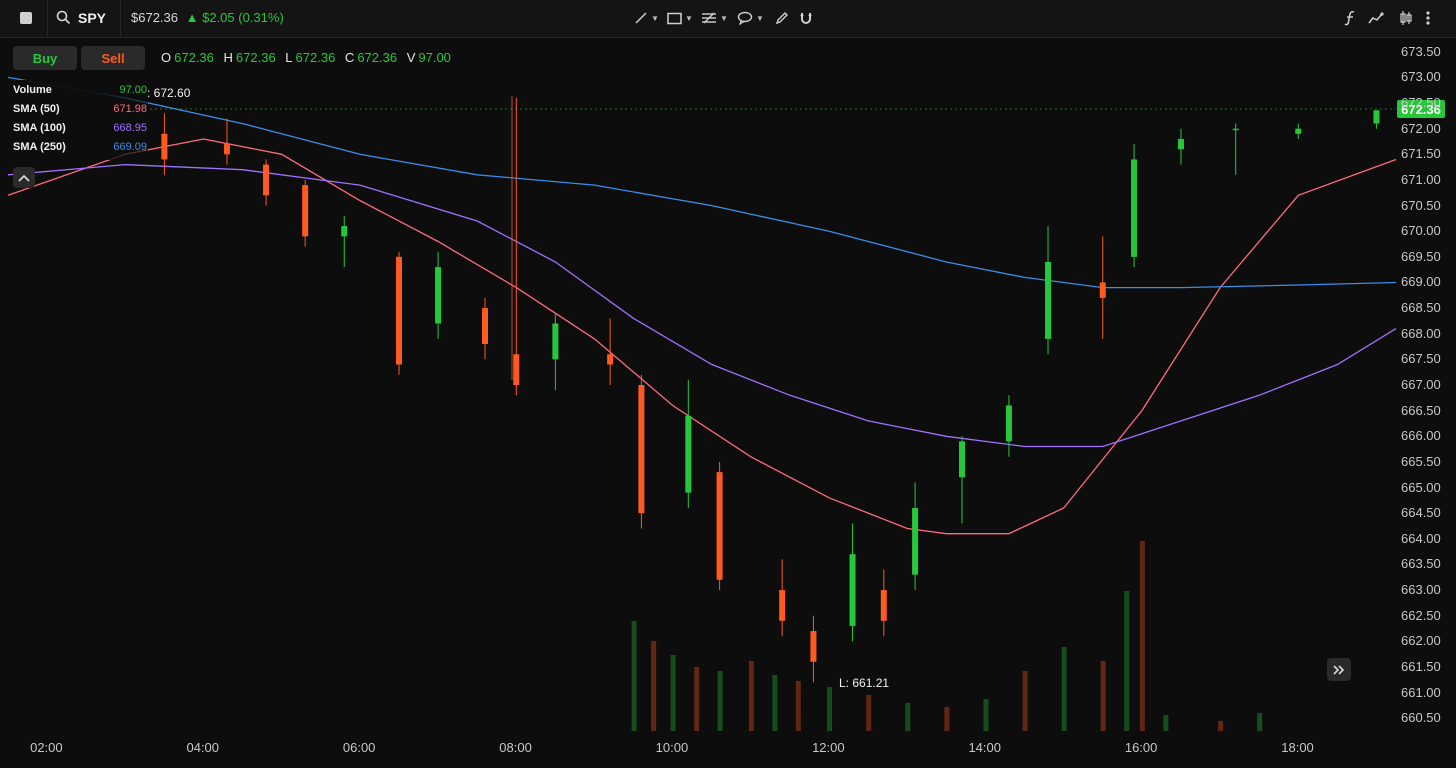 Image resolution: width=1456 pixels, height=768 pixels. What do you see at coordinates (1421, 666) in the screenshot?
I see `price-axis-label: 661.50` at bounding box center [1421, 666].